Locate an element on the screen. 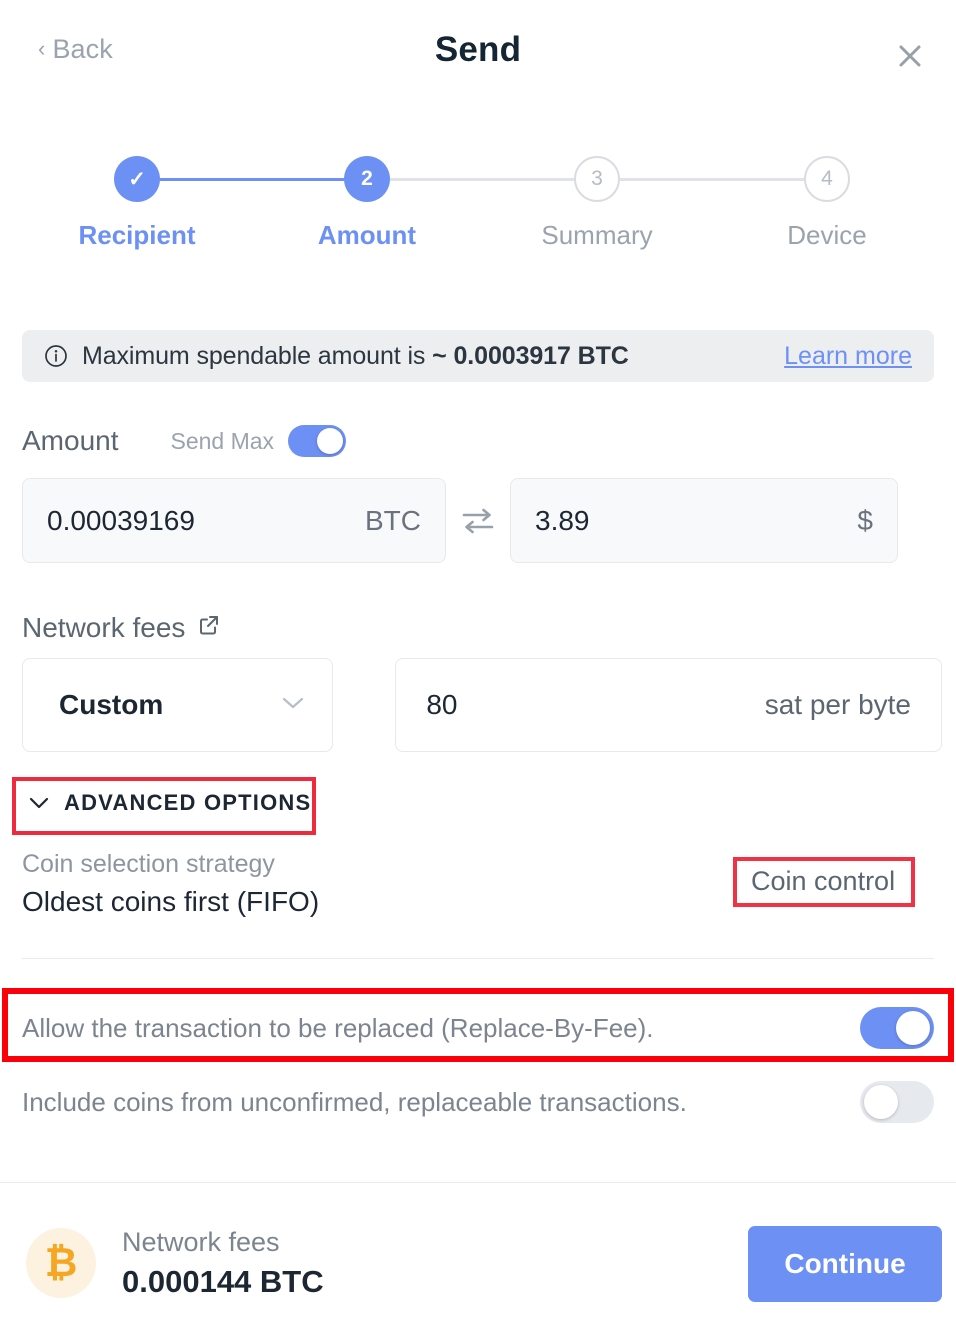  footer-fee-value: 0.000144 BTC is located at coordinates (223, 1281).